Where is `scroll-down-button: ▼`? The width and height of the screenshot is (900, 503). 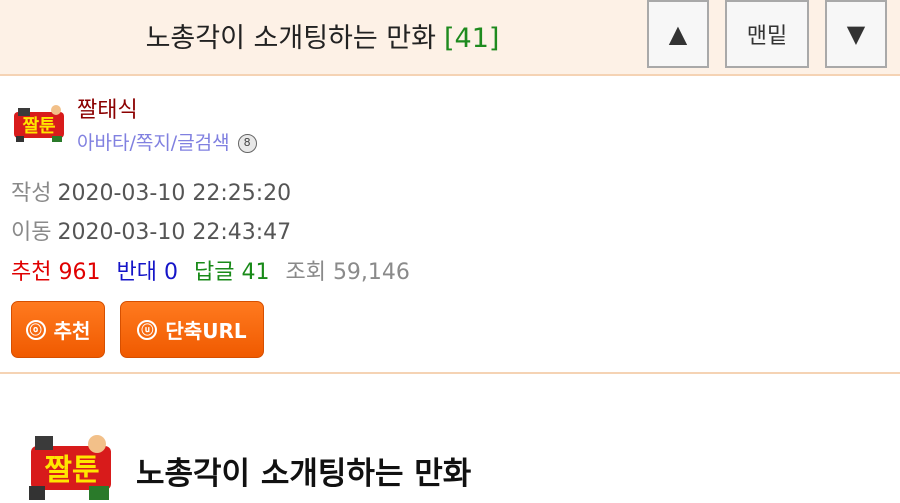
scroll-down-button: ▼ is located at coordinates (856, 34).